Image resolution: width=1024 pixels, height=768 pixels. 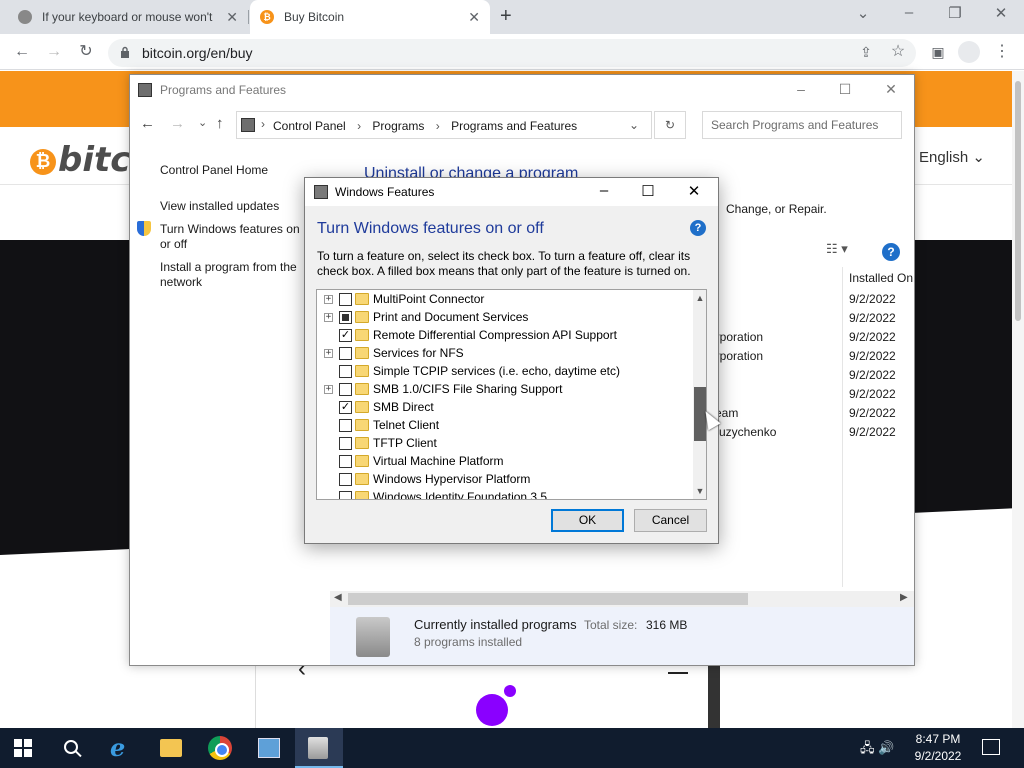 What do you see at coordinates (197, 53) in the screenshot?
I see `url-text: bitcoin.org/en/buy` at bounding box center [197, 53].